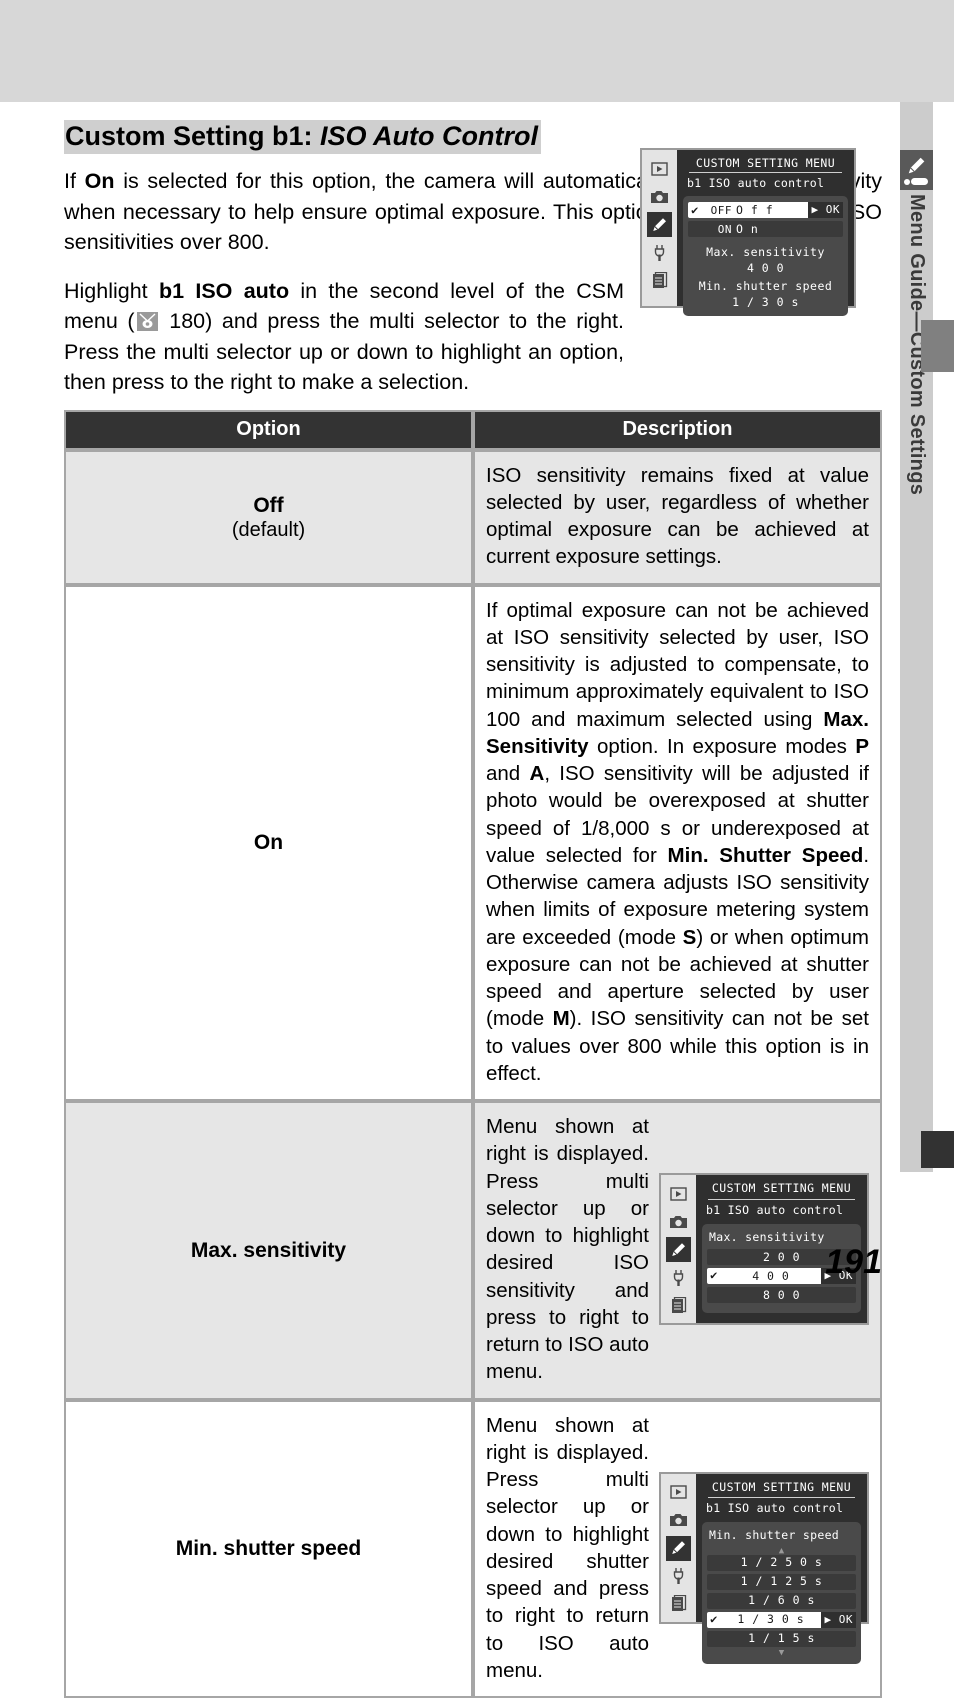 The image size is (954, 1698). What do you see at coordinates (268, 1250) in the screenshot?
I see `option-label-max-sensitivity: Max. sensitivity` at bounding box center [268, 1250].